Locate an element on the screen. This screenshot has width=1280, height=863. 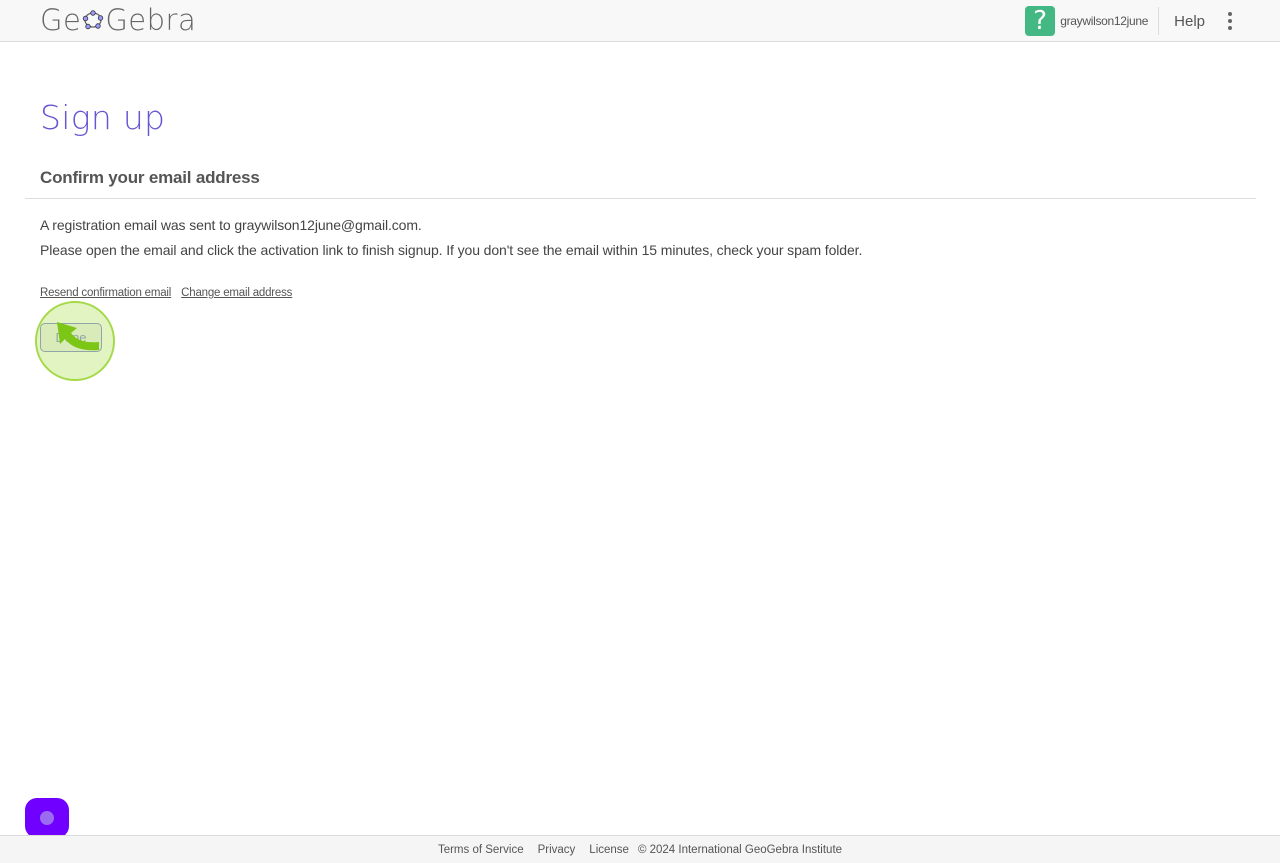
question-mark-icon: ? is located at coordinates (1040, 21).